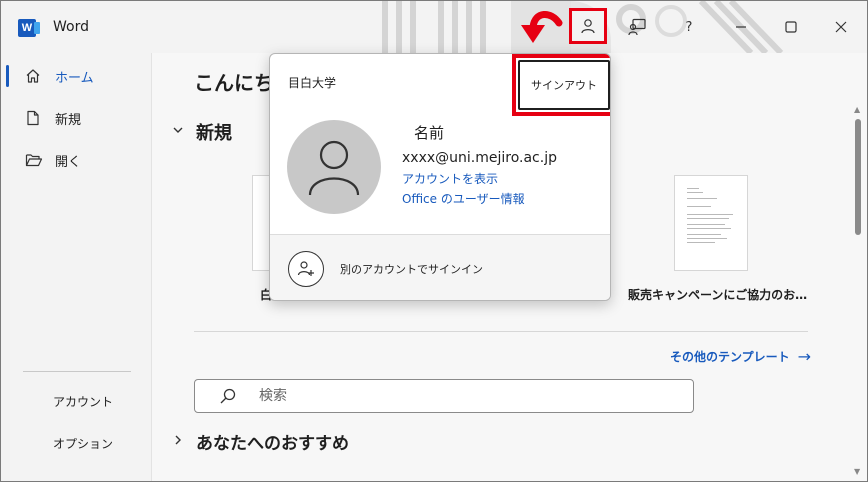 The image size is (868, 482). I want to click on sidebar-item-home: ホーム, so click(76, 76).